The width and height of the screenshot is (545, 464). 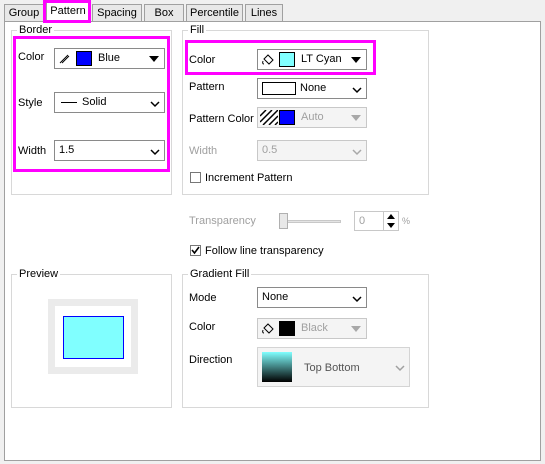 I want to click on preview-group-title: Preview, so click(x=39, y=274).